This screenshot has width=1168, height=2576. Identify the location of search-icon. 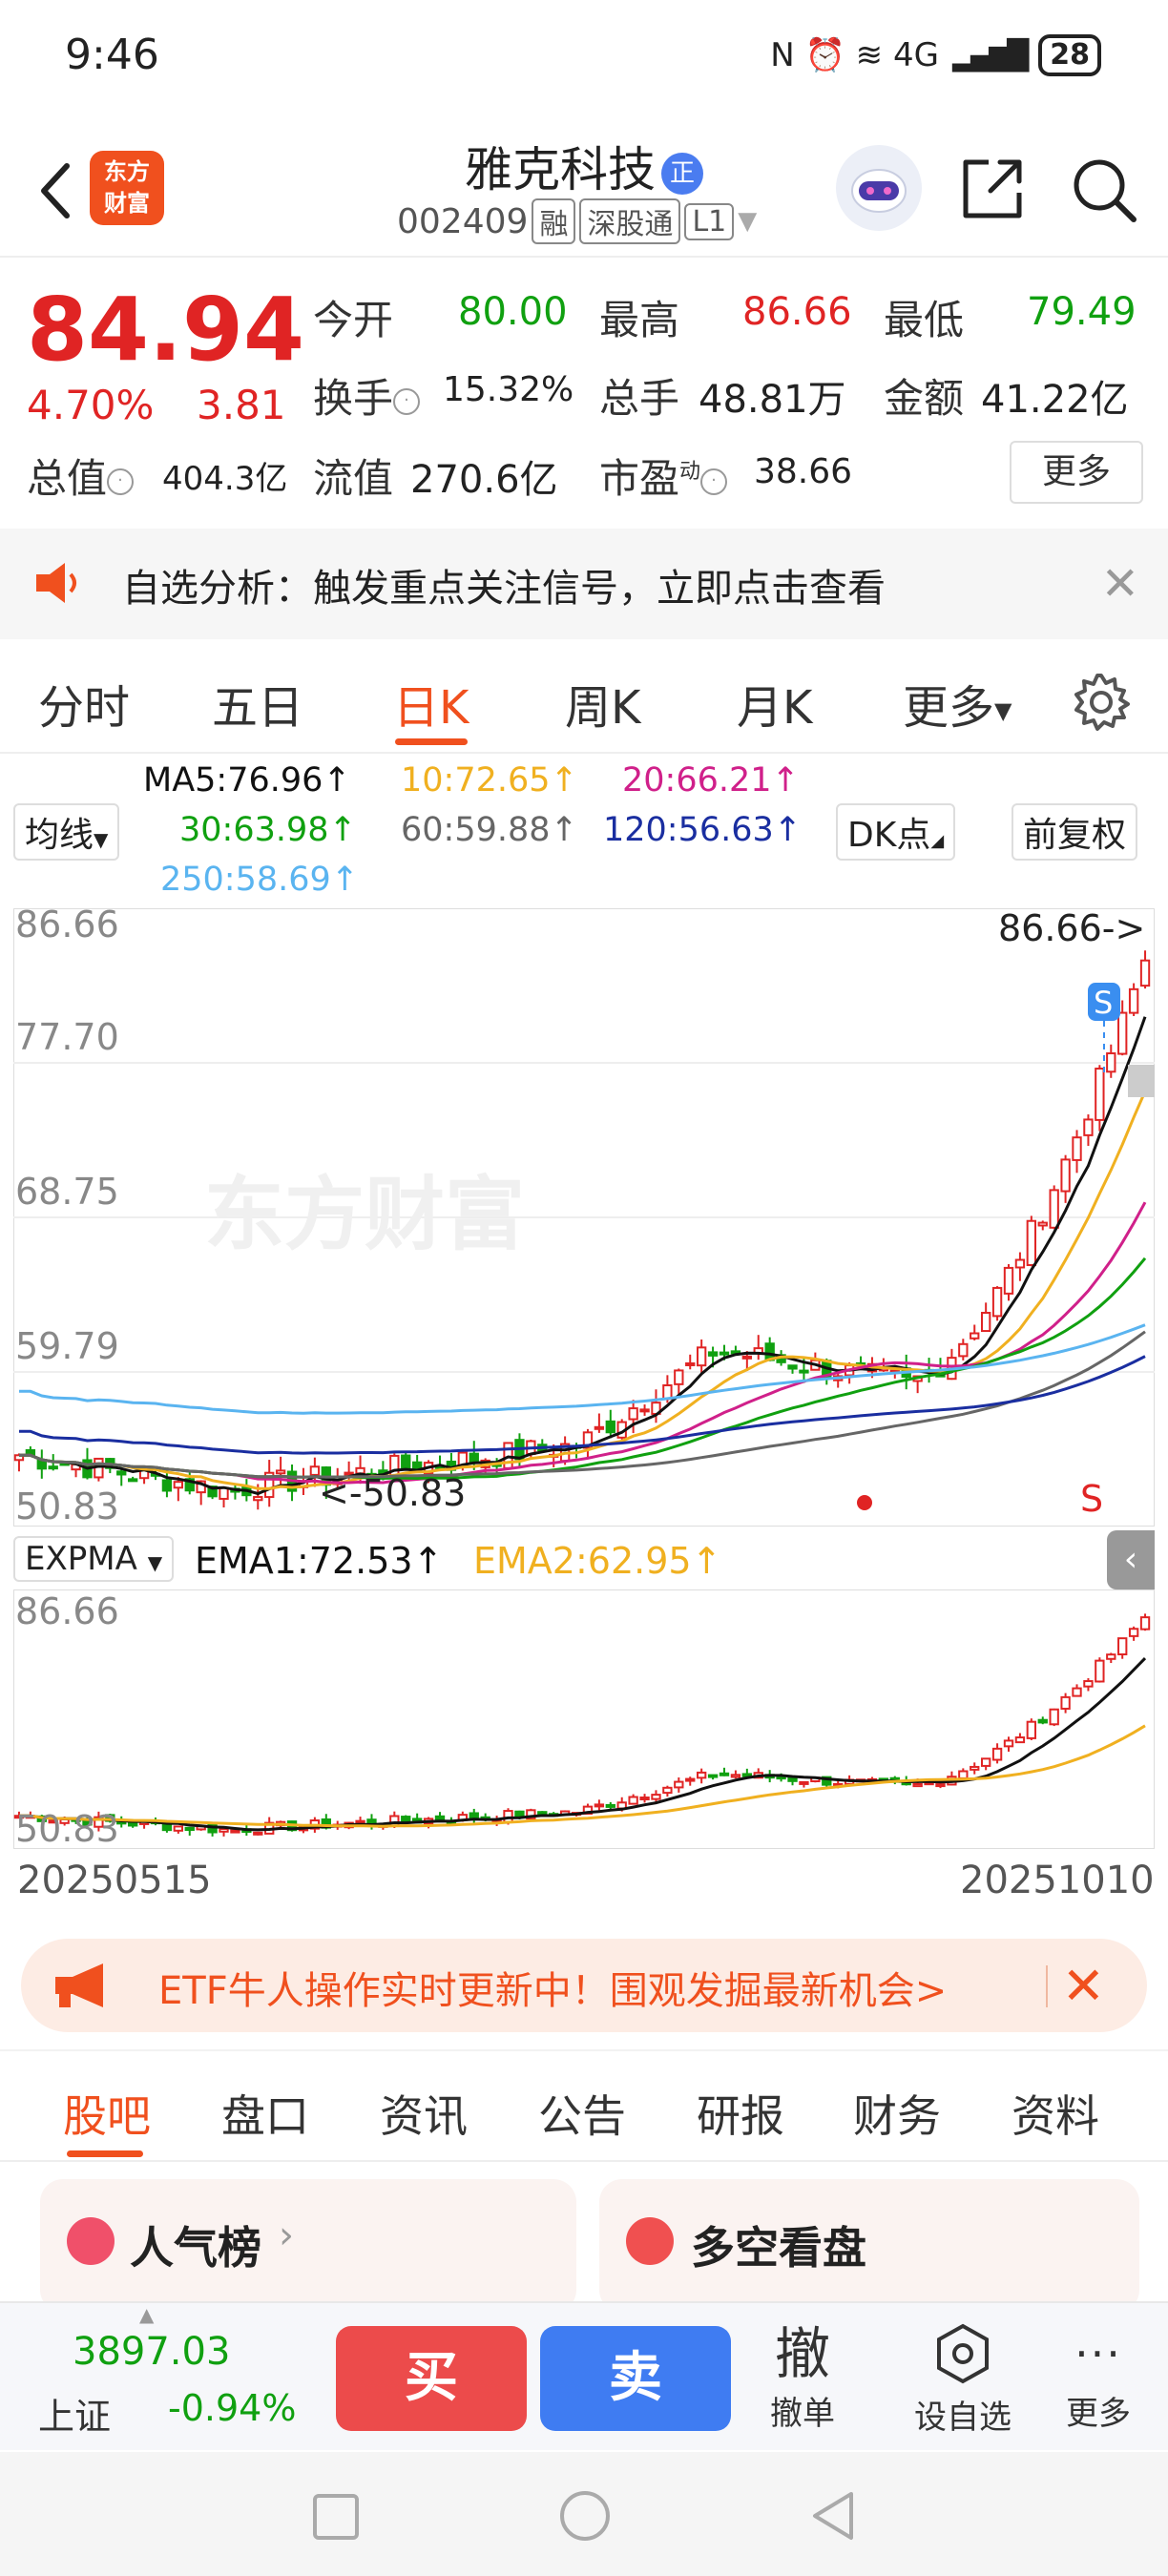
(1103, 189).